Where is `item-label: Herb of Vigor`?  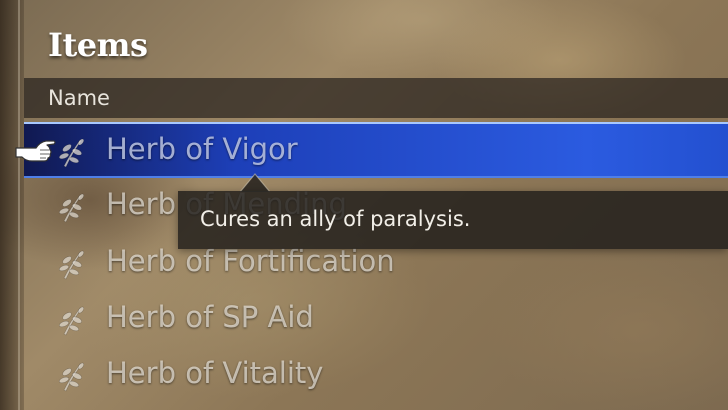
item-label: Herb of Vigor is located at coordinates (202, 149).